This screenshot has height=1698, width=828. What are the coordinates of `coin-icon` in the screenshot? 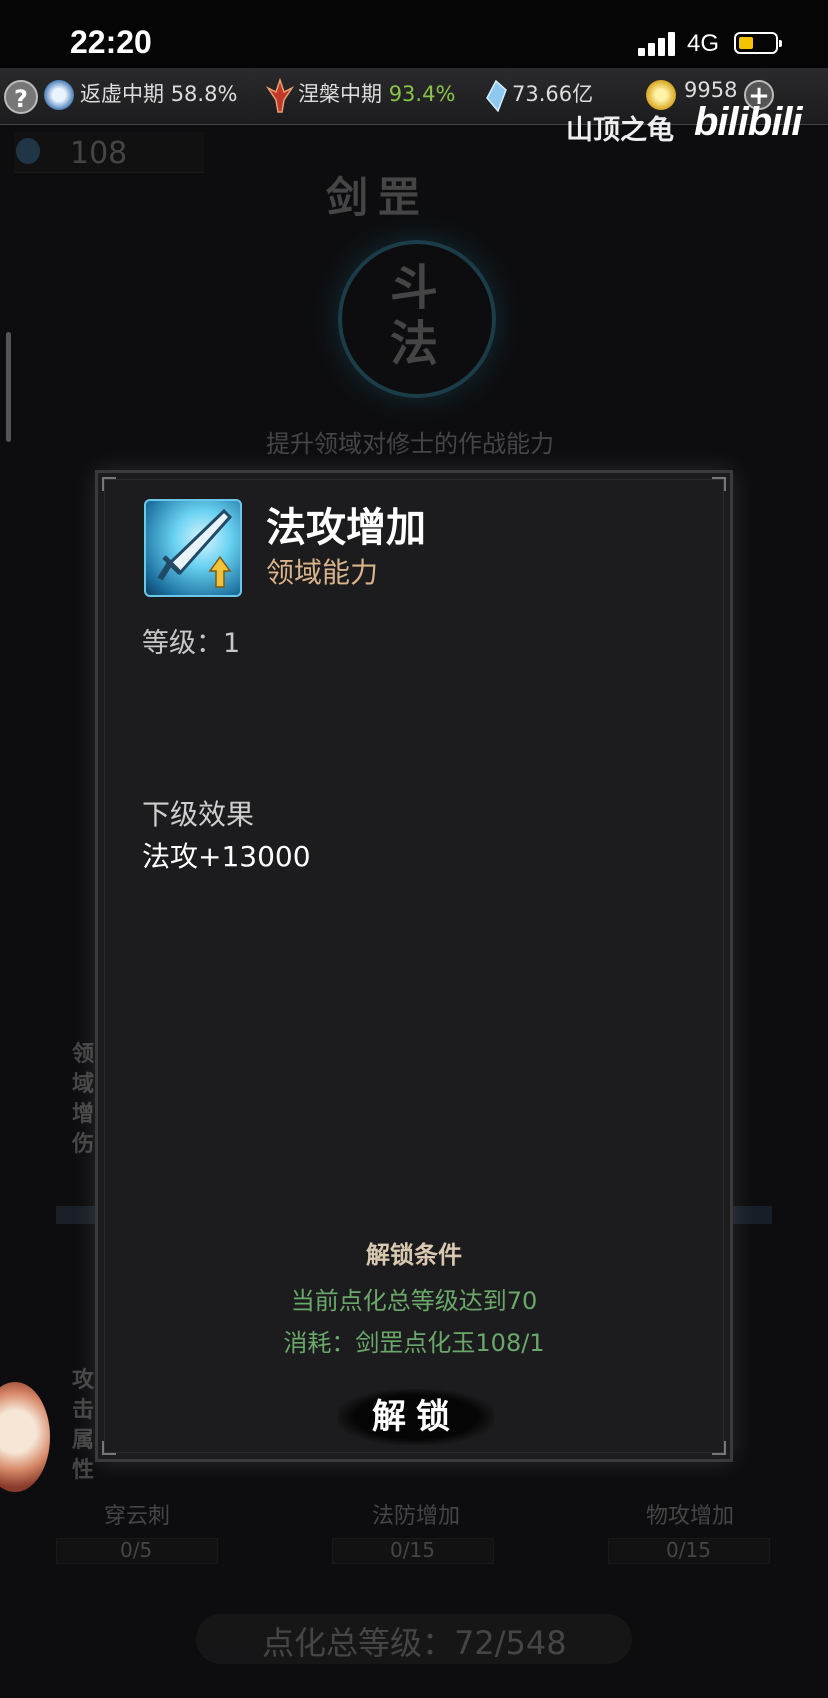 It's located at (661, 95).